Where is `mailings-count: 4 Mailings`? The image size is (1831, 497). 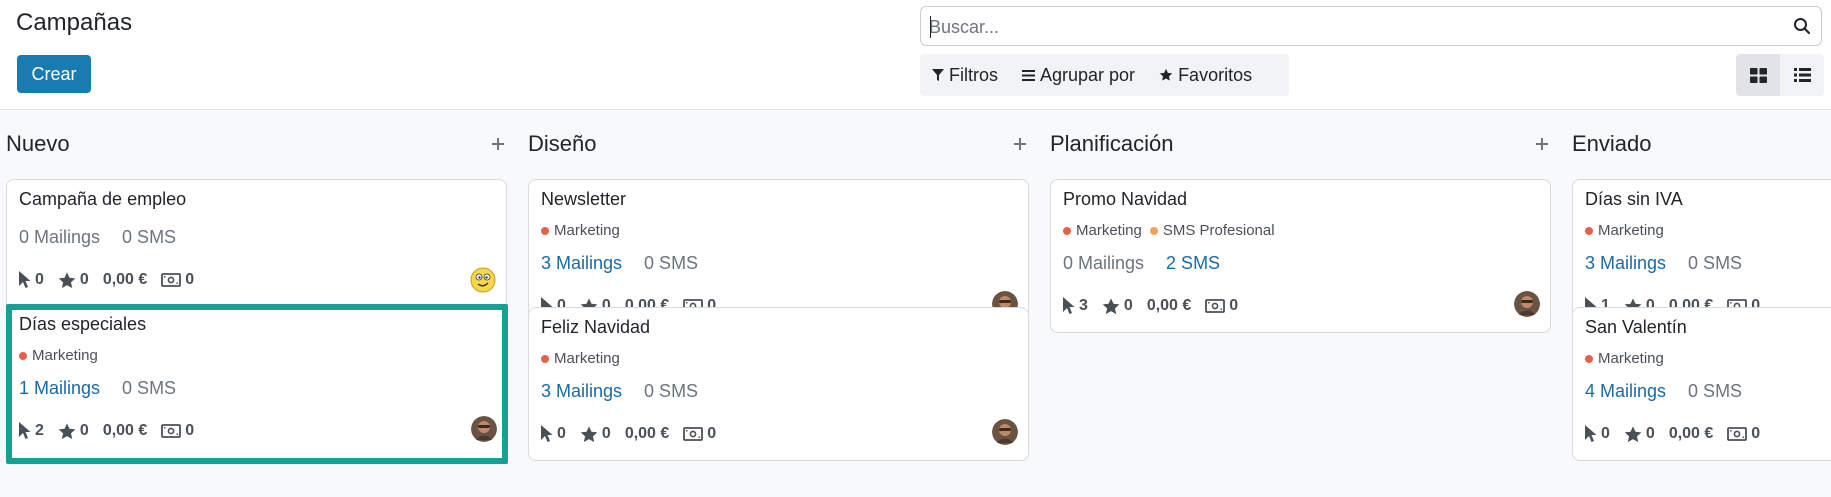
mailings-count: 4 Mailings is located at coordinates (1625, 391).